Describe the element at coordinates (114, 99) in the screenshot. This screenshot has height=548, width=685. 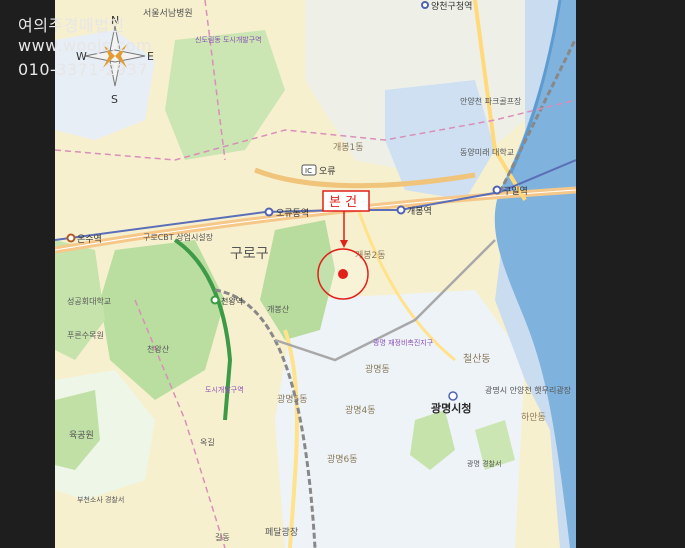
I see `compass-s: S` at that location.